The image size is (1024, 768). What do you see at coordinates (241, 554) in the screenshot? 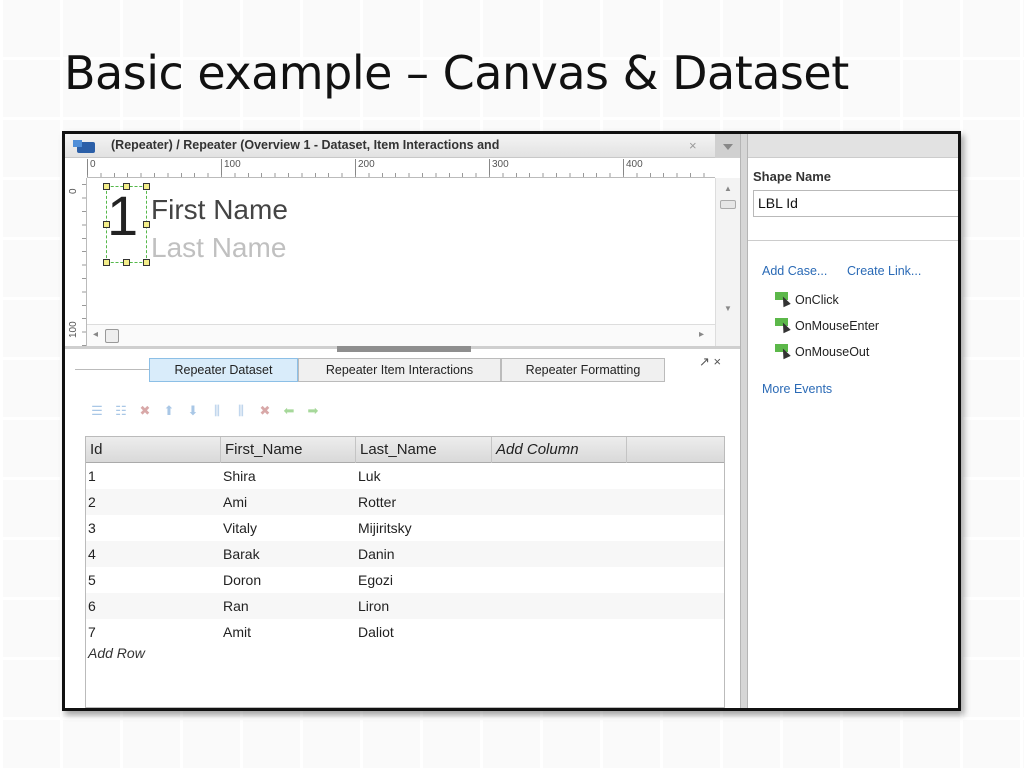
I see `cell-first-name: Barak` at bounding box center [241, 554].